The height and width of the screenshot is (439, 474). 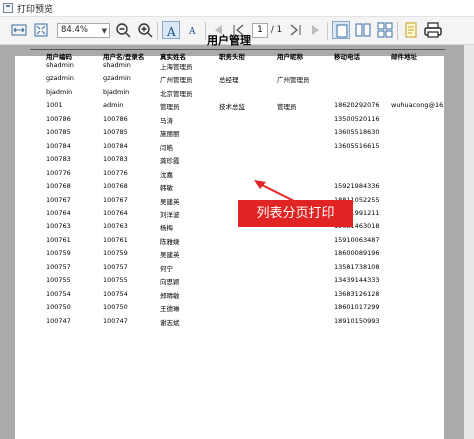 What do you see at coordinates (295, 213) in the screenshot?
I see `annotation-label: 列表分页打印` at bounding box center [295, 213].